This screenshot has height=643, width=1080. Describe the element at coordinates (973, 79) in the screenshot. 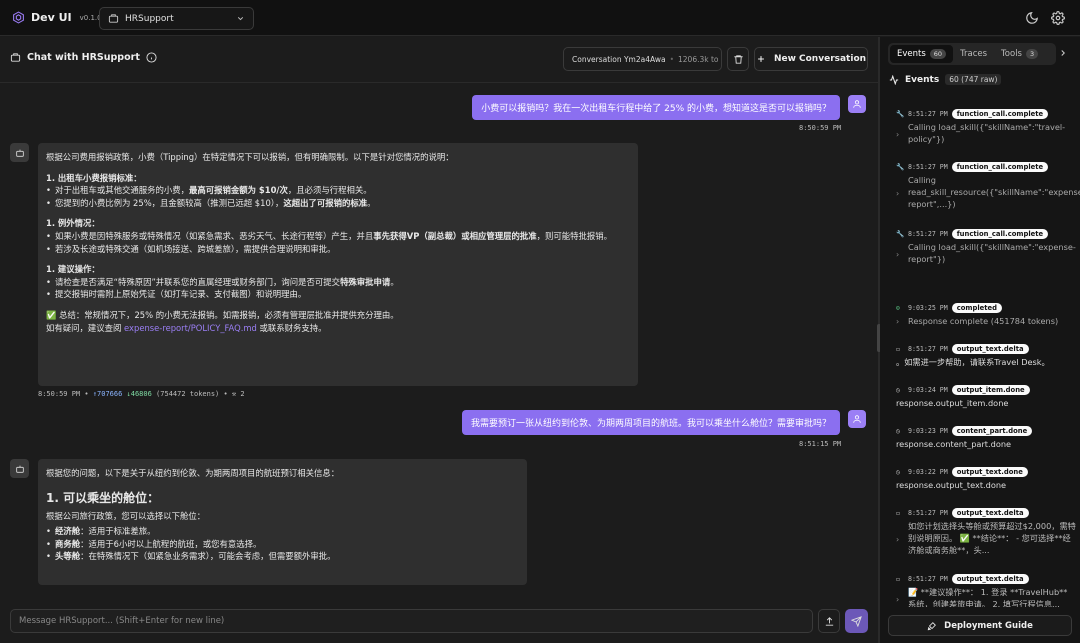

I see `events-count: 60 (747 raw)` at that location.